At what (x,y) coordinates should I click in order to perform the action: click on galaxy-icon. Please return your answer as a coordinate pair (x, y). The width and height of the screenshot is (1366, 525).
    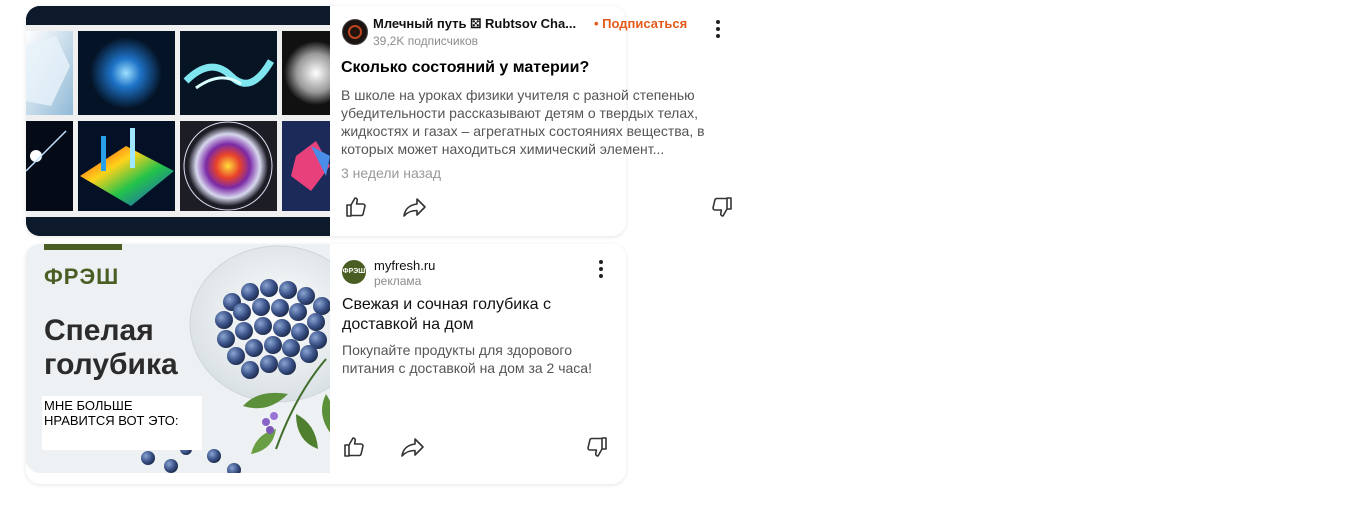
    Looking at the image, I should click on (355, 32).